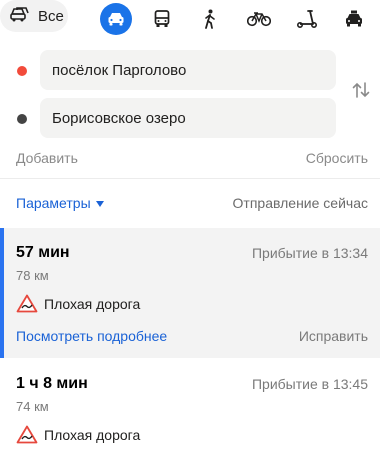  I want to click on reset-route-button: Сбросить, so click(337, 158).